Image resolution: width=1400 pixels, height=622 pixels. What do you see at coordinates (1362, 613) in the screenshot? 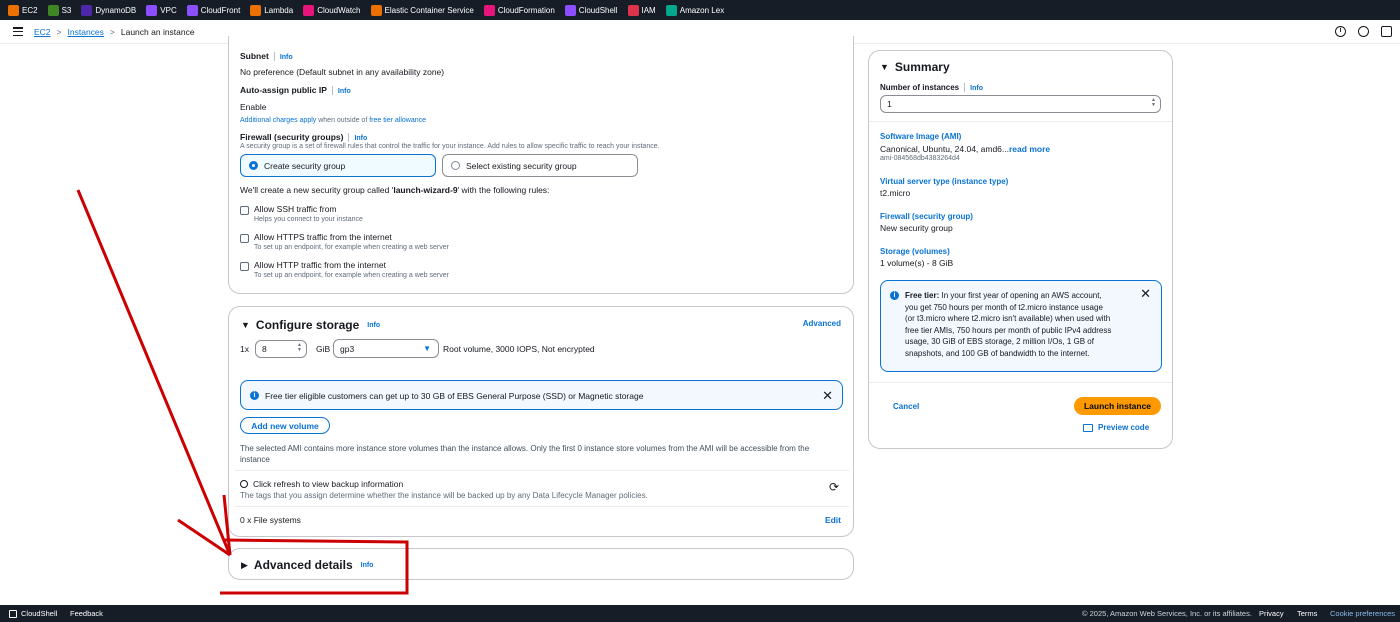
I see `cookie-preferences-link: Cookie preferences` at bounding box center [1362, 613].